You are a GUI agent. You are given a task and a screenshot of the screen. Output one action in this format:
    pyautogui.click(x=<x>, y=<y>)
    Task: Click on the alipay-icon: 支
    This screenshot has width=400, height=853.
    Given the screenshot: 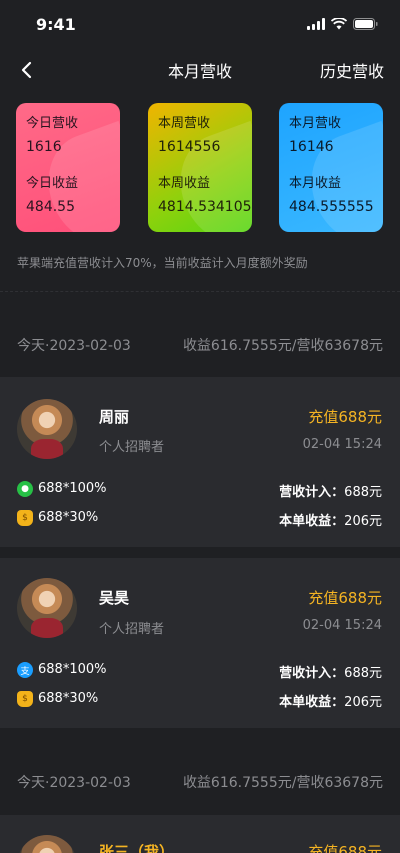 What is the action you would take?
    pyautogui.click(x=25, y=670)
    